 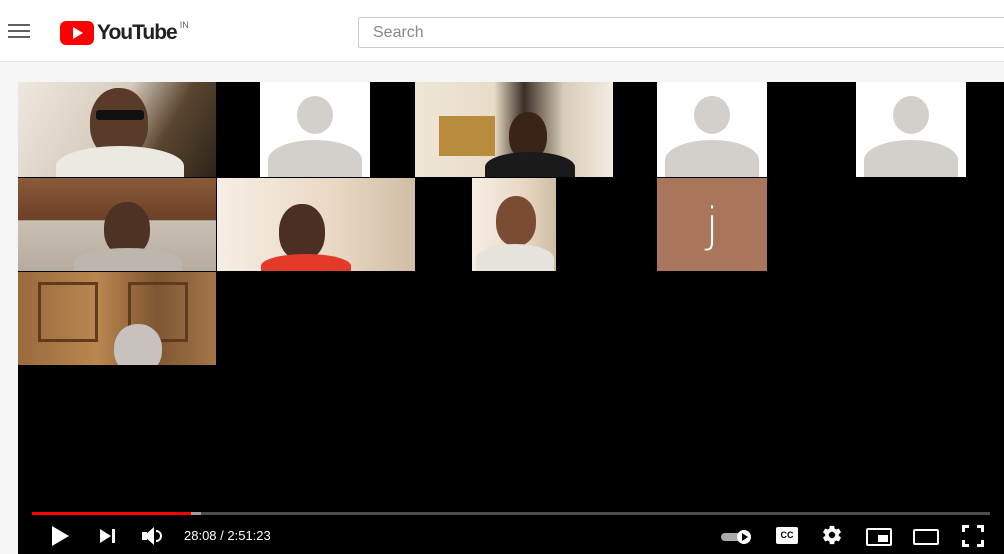 I want to click on search-input, so click(x=681, y=32).